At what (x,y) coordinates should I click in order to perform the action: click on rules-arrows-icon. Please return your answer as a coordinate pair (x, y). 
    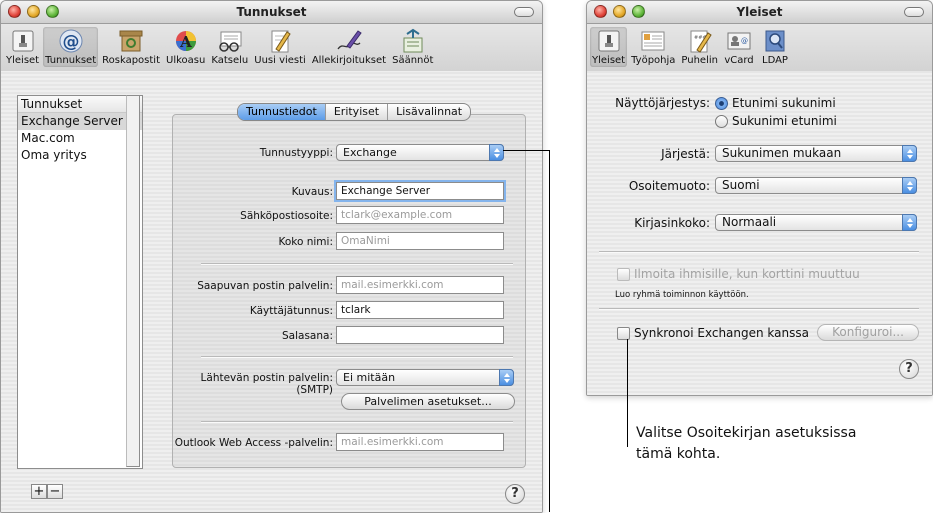
    Looking at the image, I should click on (413, 40).